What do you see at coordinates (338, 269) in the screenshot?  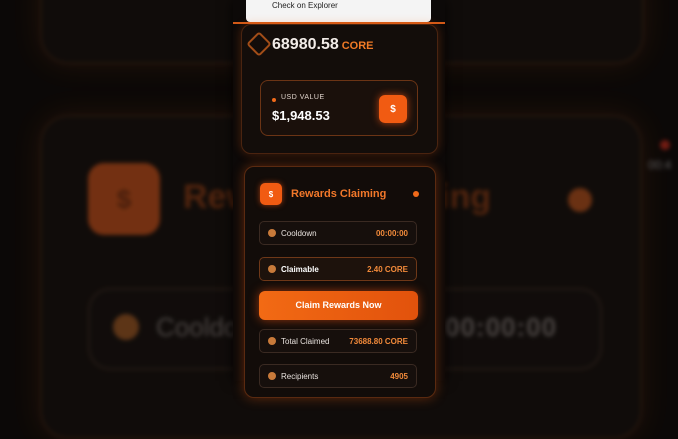 I see `claimable-row: Claimable 2.40 CORE` at bounding box center [338, 269].